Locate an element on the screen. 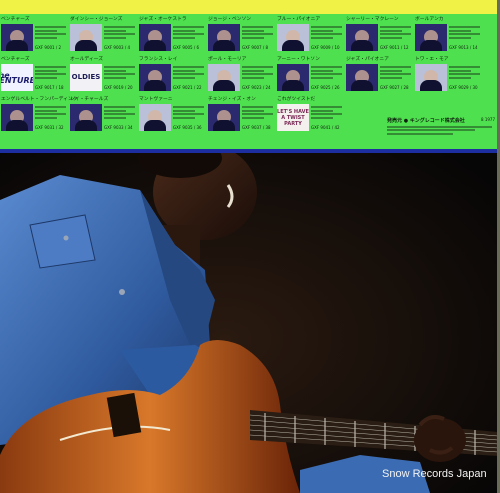  catalog-number: GXF 9025 / 26 is located at coordinates (325, 87).